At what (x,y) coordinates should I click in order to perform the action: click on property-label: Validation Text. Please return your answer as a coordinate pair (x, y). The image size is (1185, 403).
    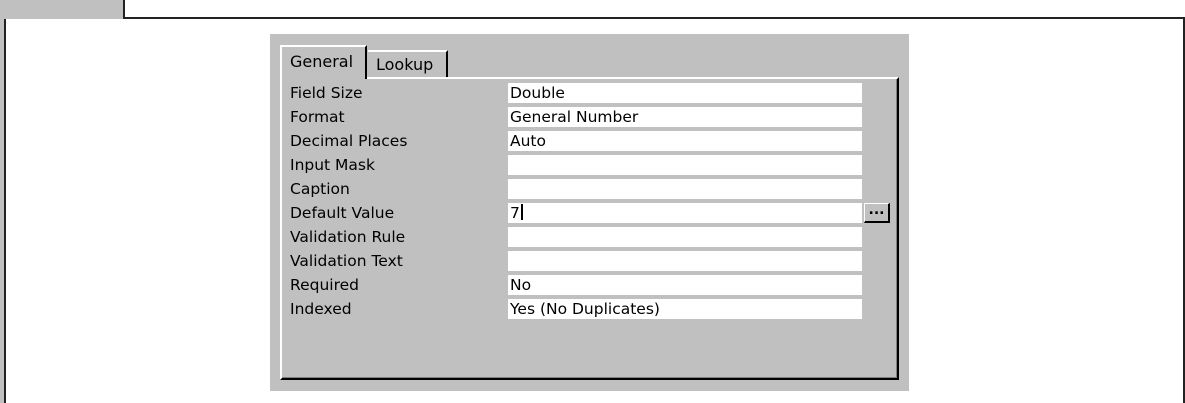
    Looking at the image, I should click on (346, 261).